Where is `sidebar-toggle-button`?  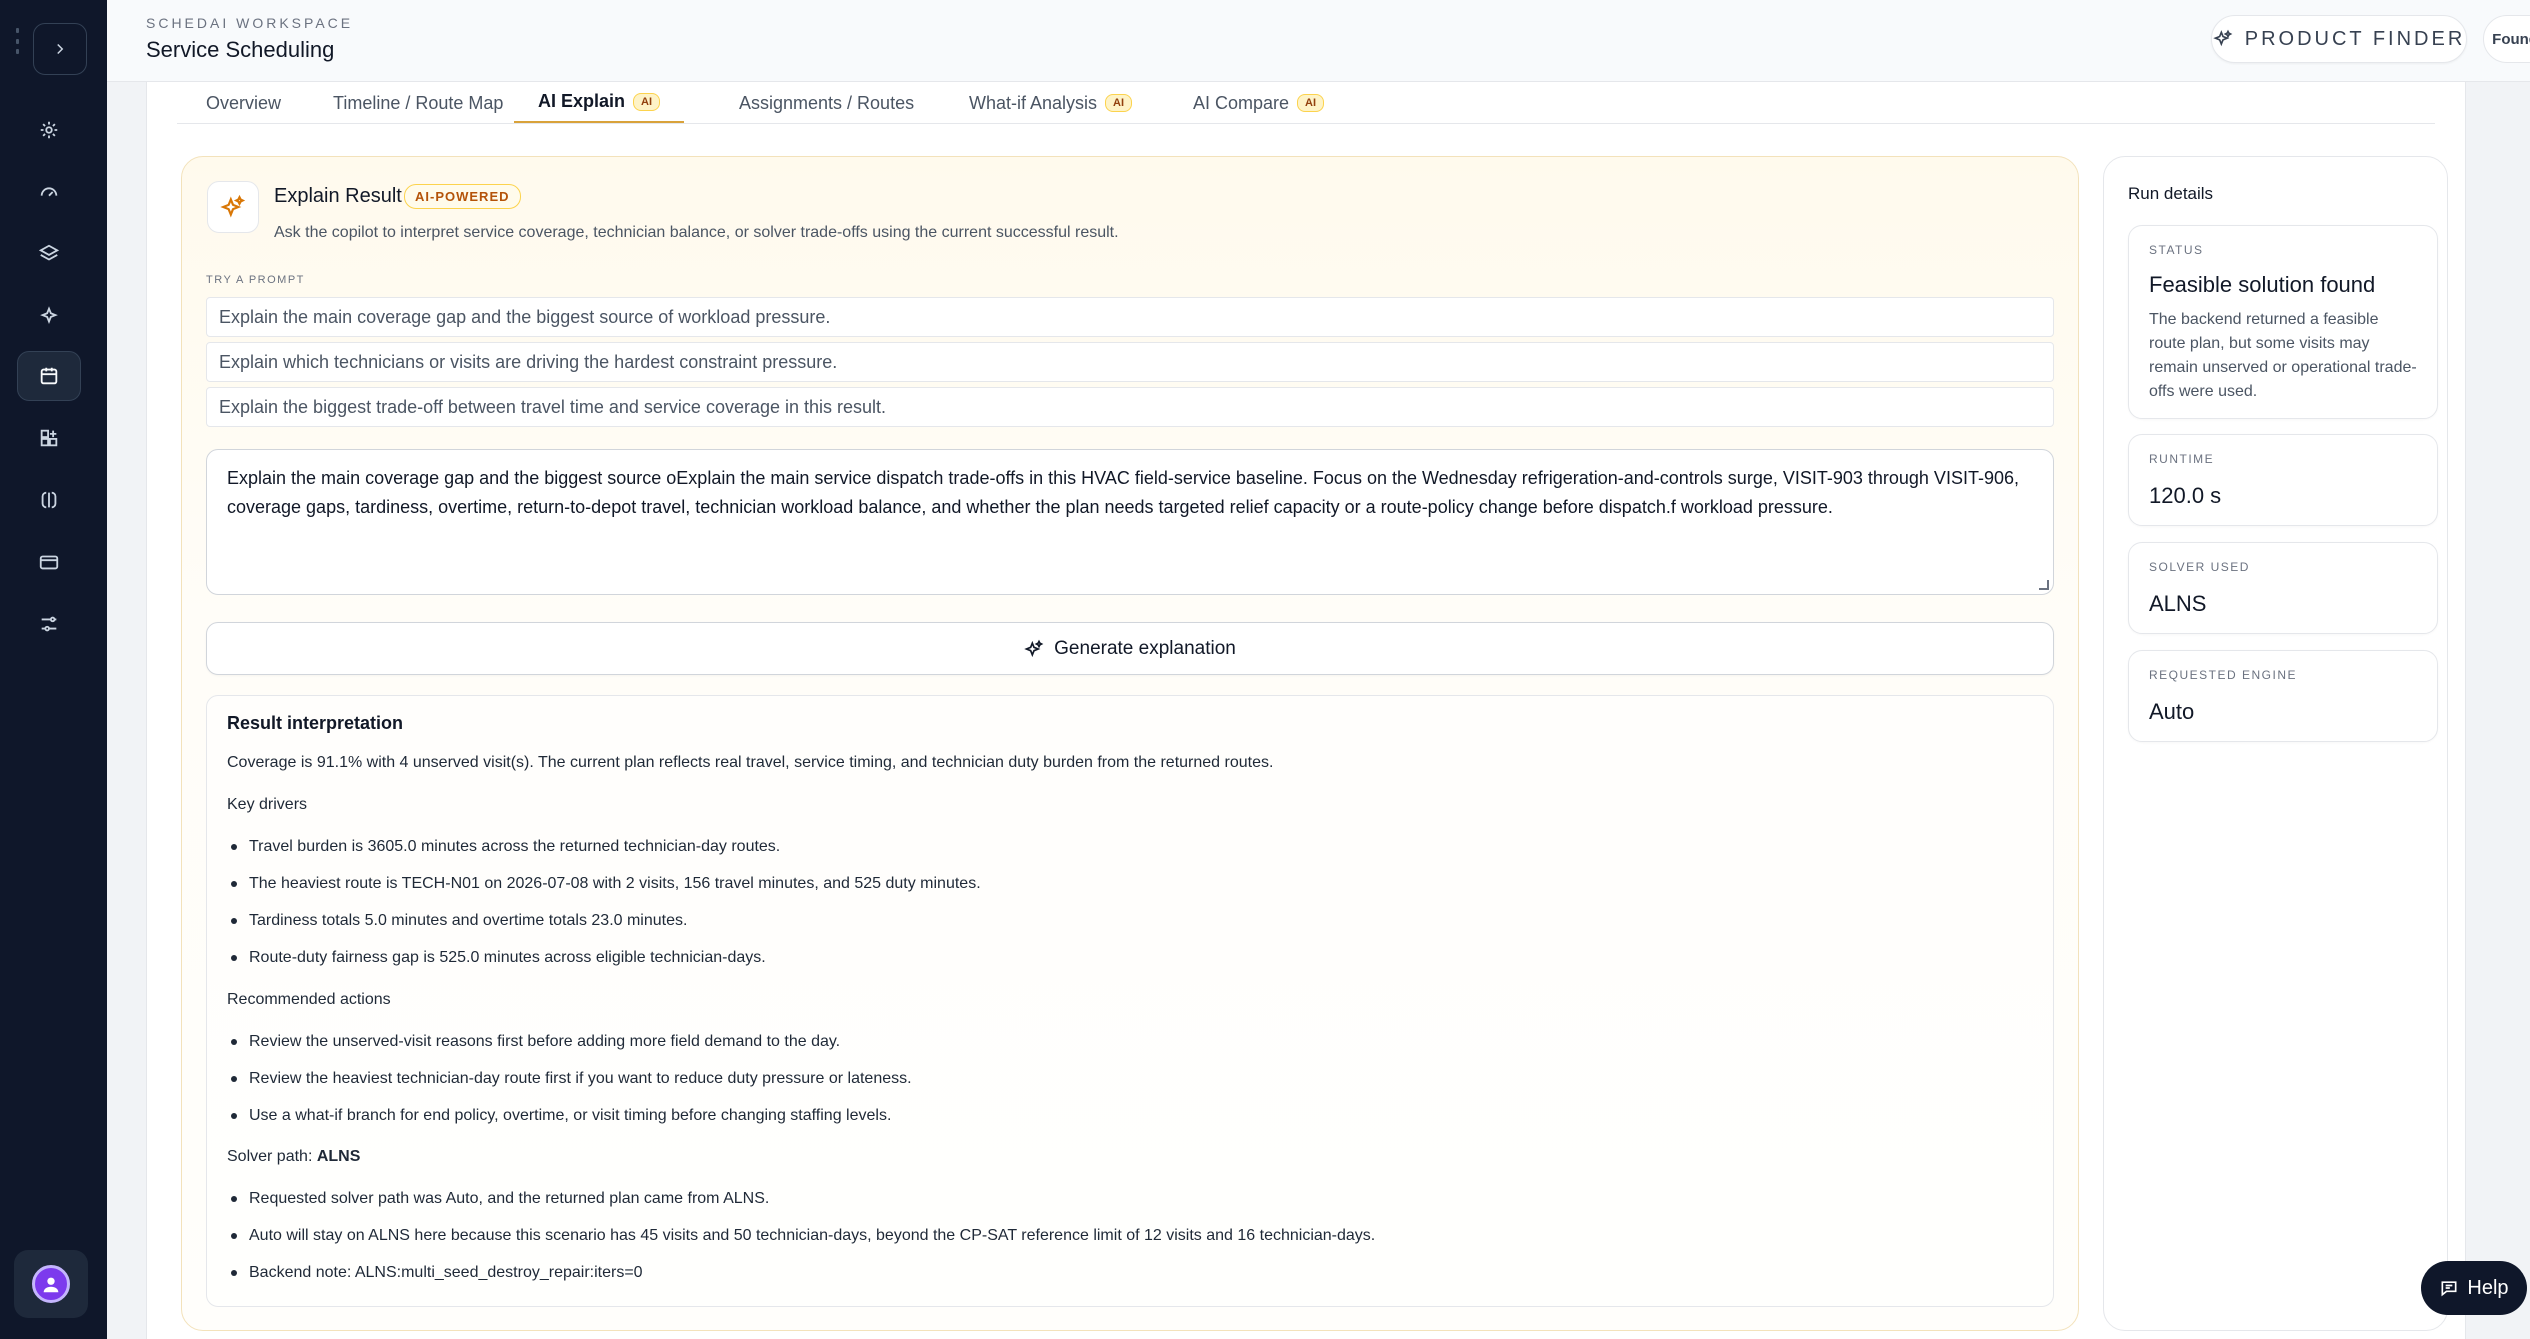
sidebar-toggle-button is located at coordinates (60, 49).